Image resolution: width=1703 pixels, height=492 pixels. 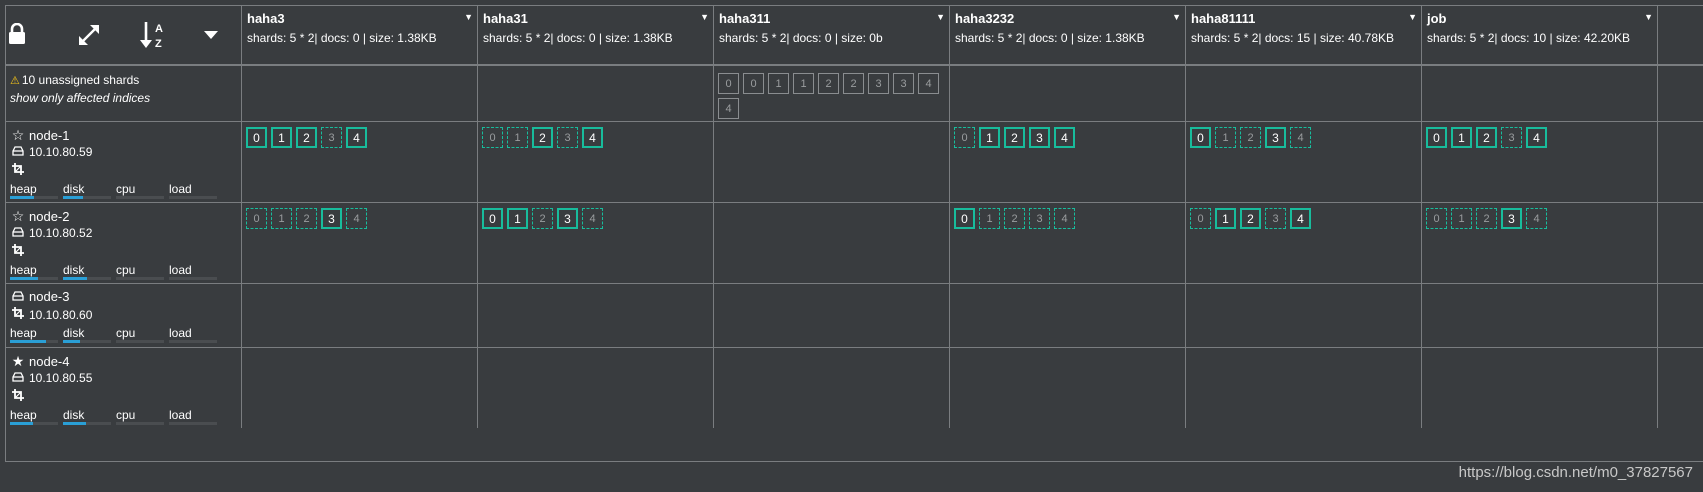 What do you see at coordinates (154, 35) in the screenshot?
I see `sort-alpha-icon: A Z` at bounding box center [154, 35].